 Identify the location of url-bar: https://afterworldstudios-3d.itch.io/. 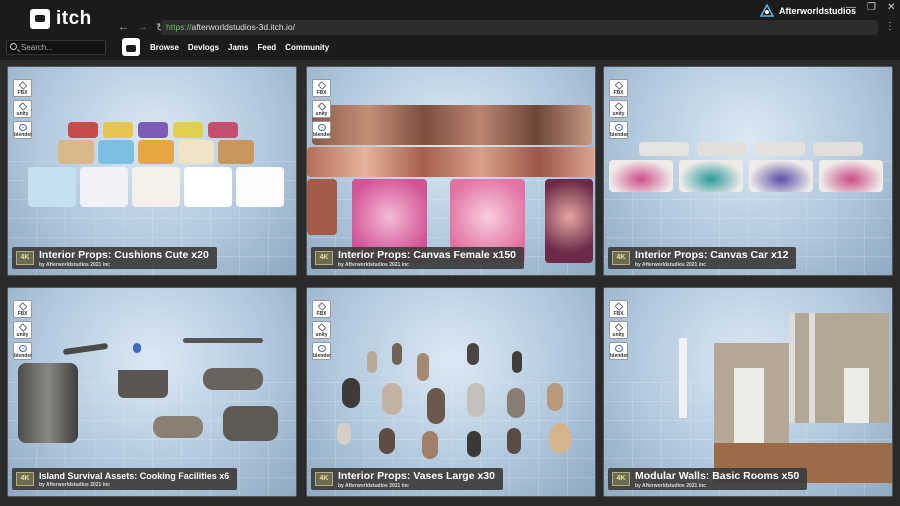
(519, 27).